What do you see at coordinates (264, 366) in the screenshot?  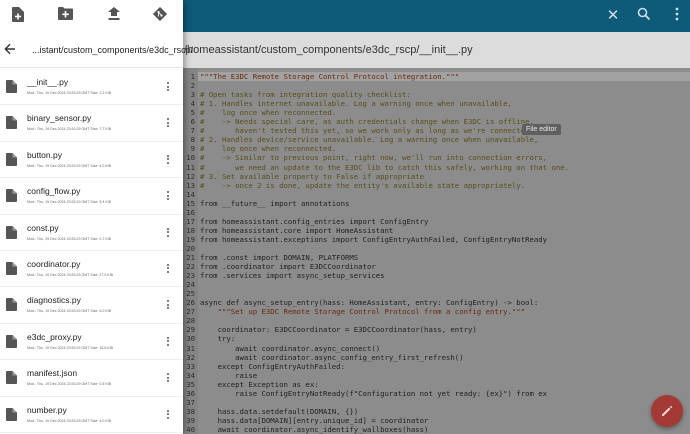 I see `code-line: 33 except ConfigEntryAuthFailed:` at bounding box center [264, 366].